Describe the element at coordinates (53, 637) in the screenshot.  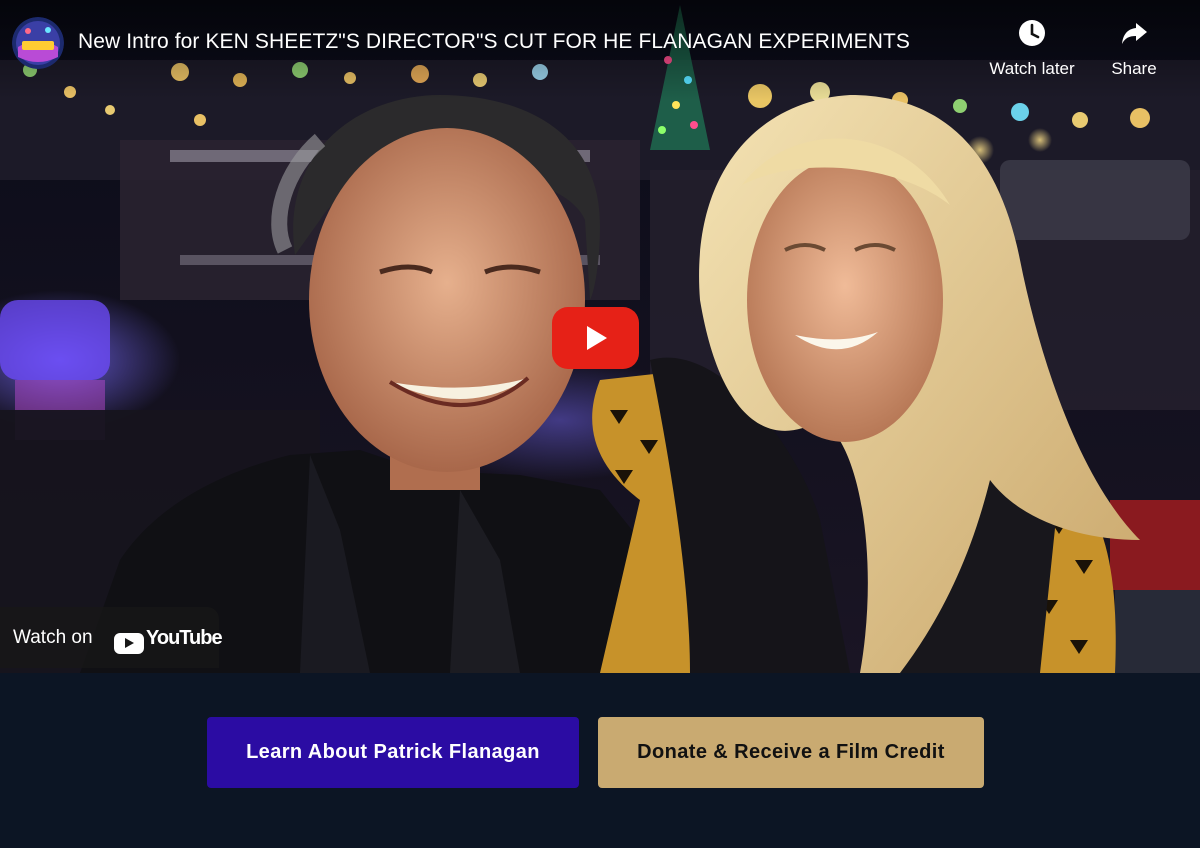
I see `watch-on-label: Watch on` at that location.